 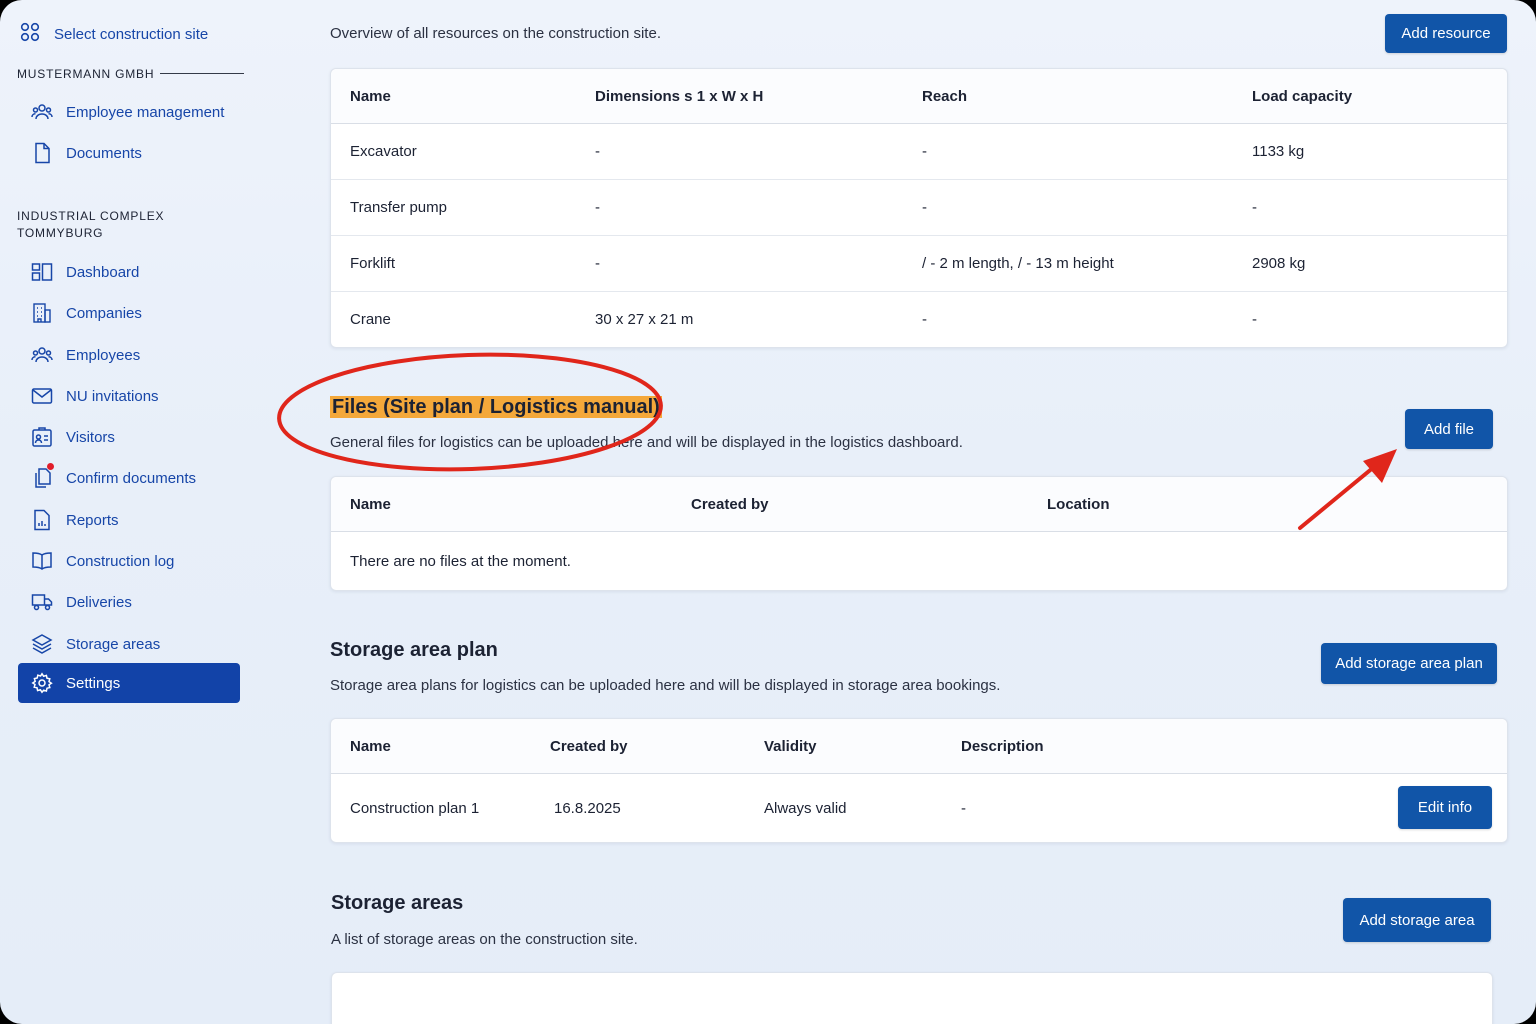 I want to click on files-title-text: Files (Site plan / Logistics manual), so click(x=496, y=407).